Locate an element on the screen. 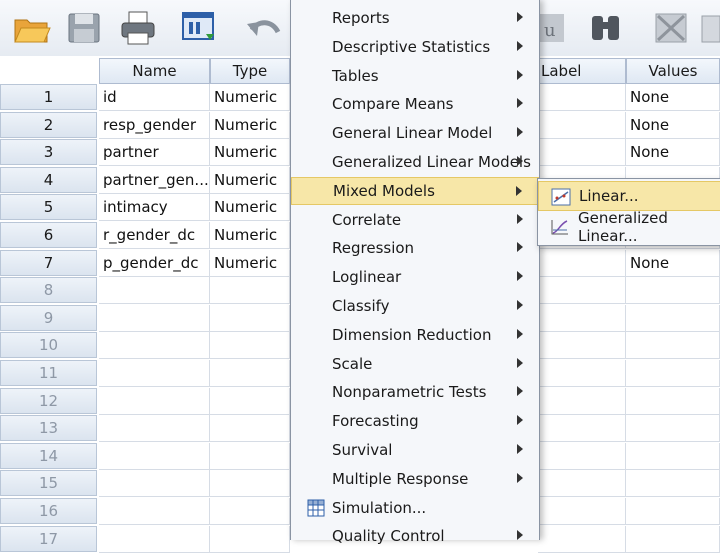 The height and width of the screenshot is (553, 720). menu-item-generalized-linear-models: Generalized Linear Models is located at coordinates (415, 162).